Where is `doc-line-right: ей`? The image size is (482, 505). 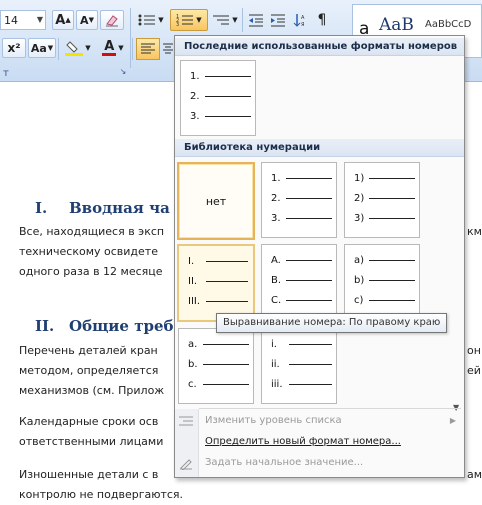
doc-line-right: ей is located at coordinates (474, 370).